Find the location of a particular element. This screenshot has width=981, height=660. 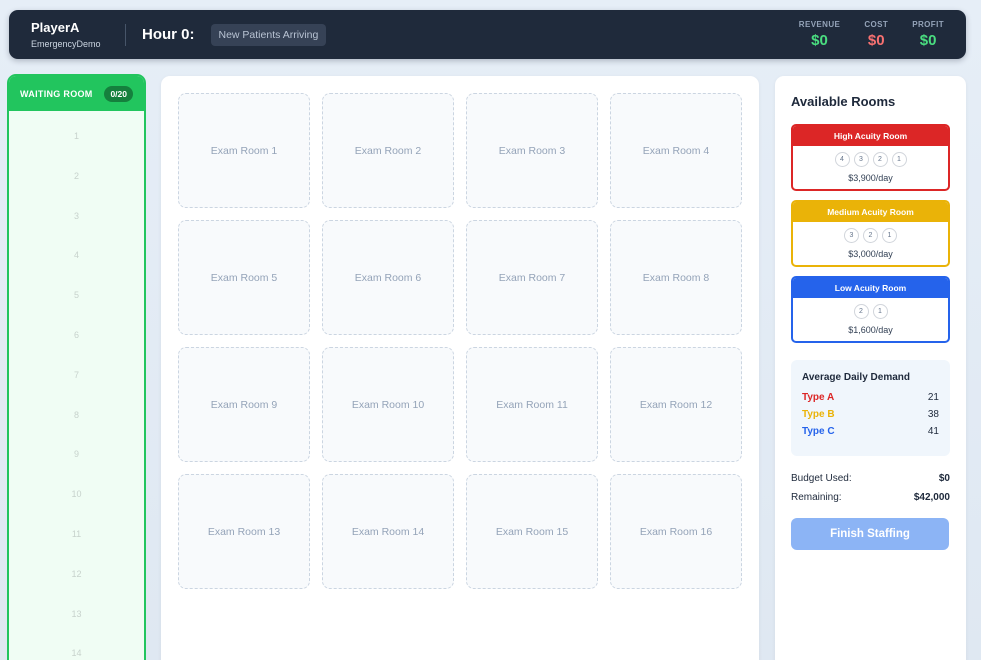

metric-profit: PROFIT $0 is located at coordinates (928, 34).